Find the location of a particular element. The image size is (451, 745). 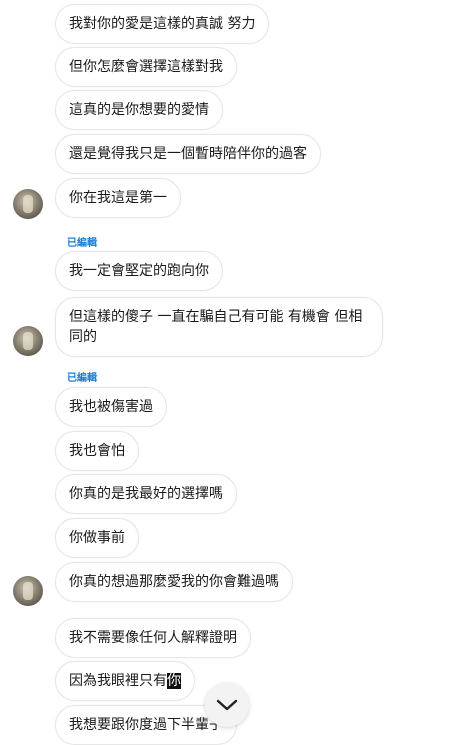

message-bubble: 但這樣的傻子 一直在騙自己有可能 有機會 但相同的 is located at coordinates (219, 327).